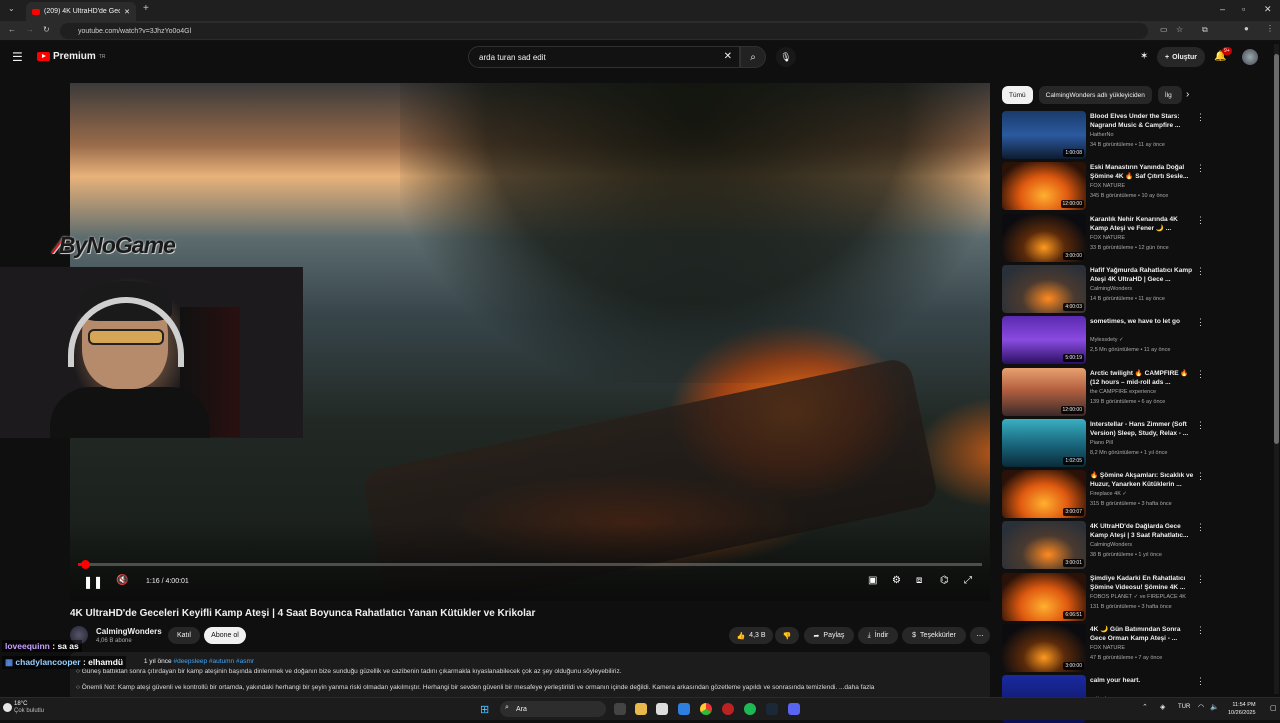 Image resolution: width=1280 pixels, height=723 pixels. Describe the element at coordinates (1268, 9) in the screenshot. I see `close-window-icon: ✕` at that location.